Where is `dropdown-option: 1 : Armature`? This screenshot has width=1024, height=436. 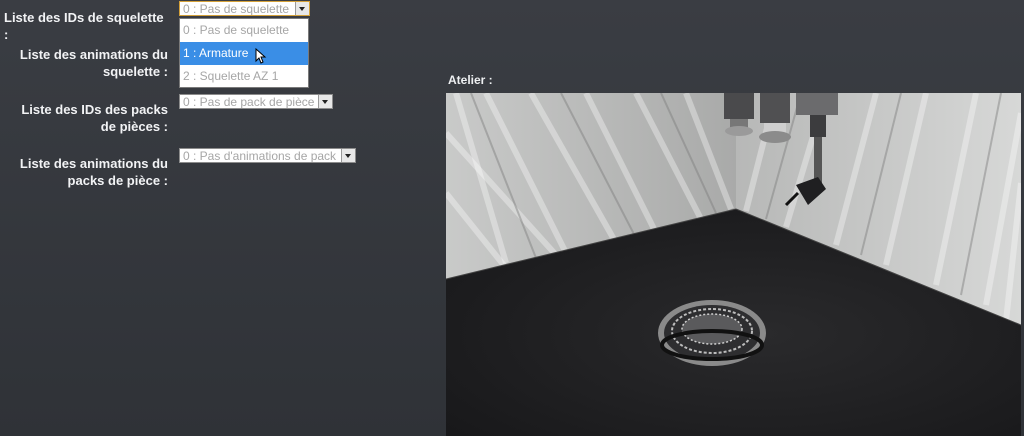
dropdown-option: 1 : Armature is located at coordinates (244, 53).